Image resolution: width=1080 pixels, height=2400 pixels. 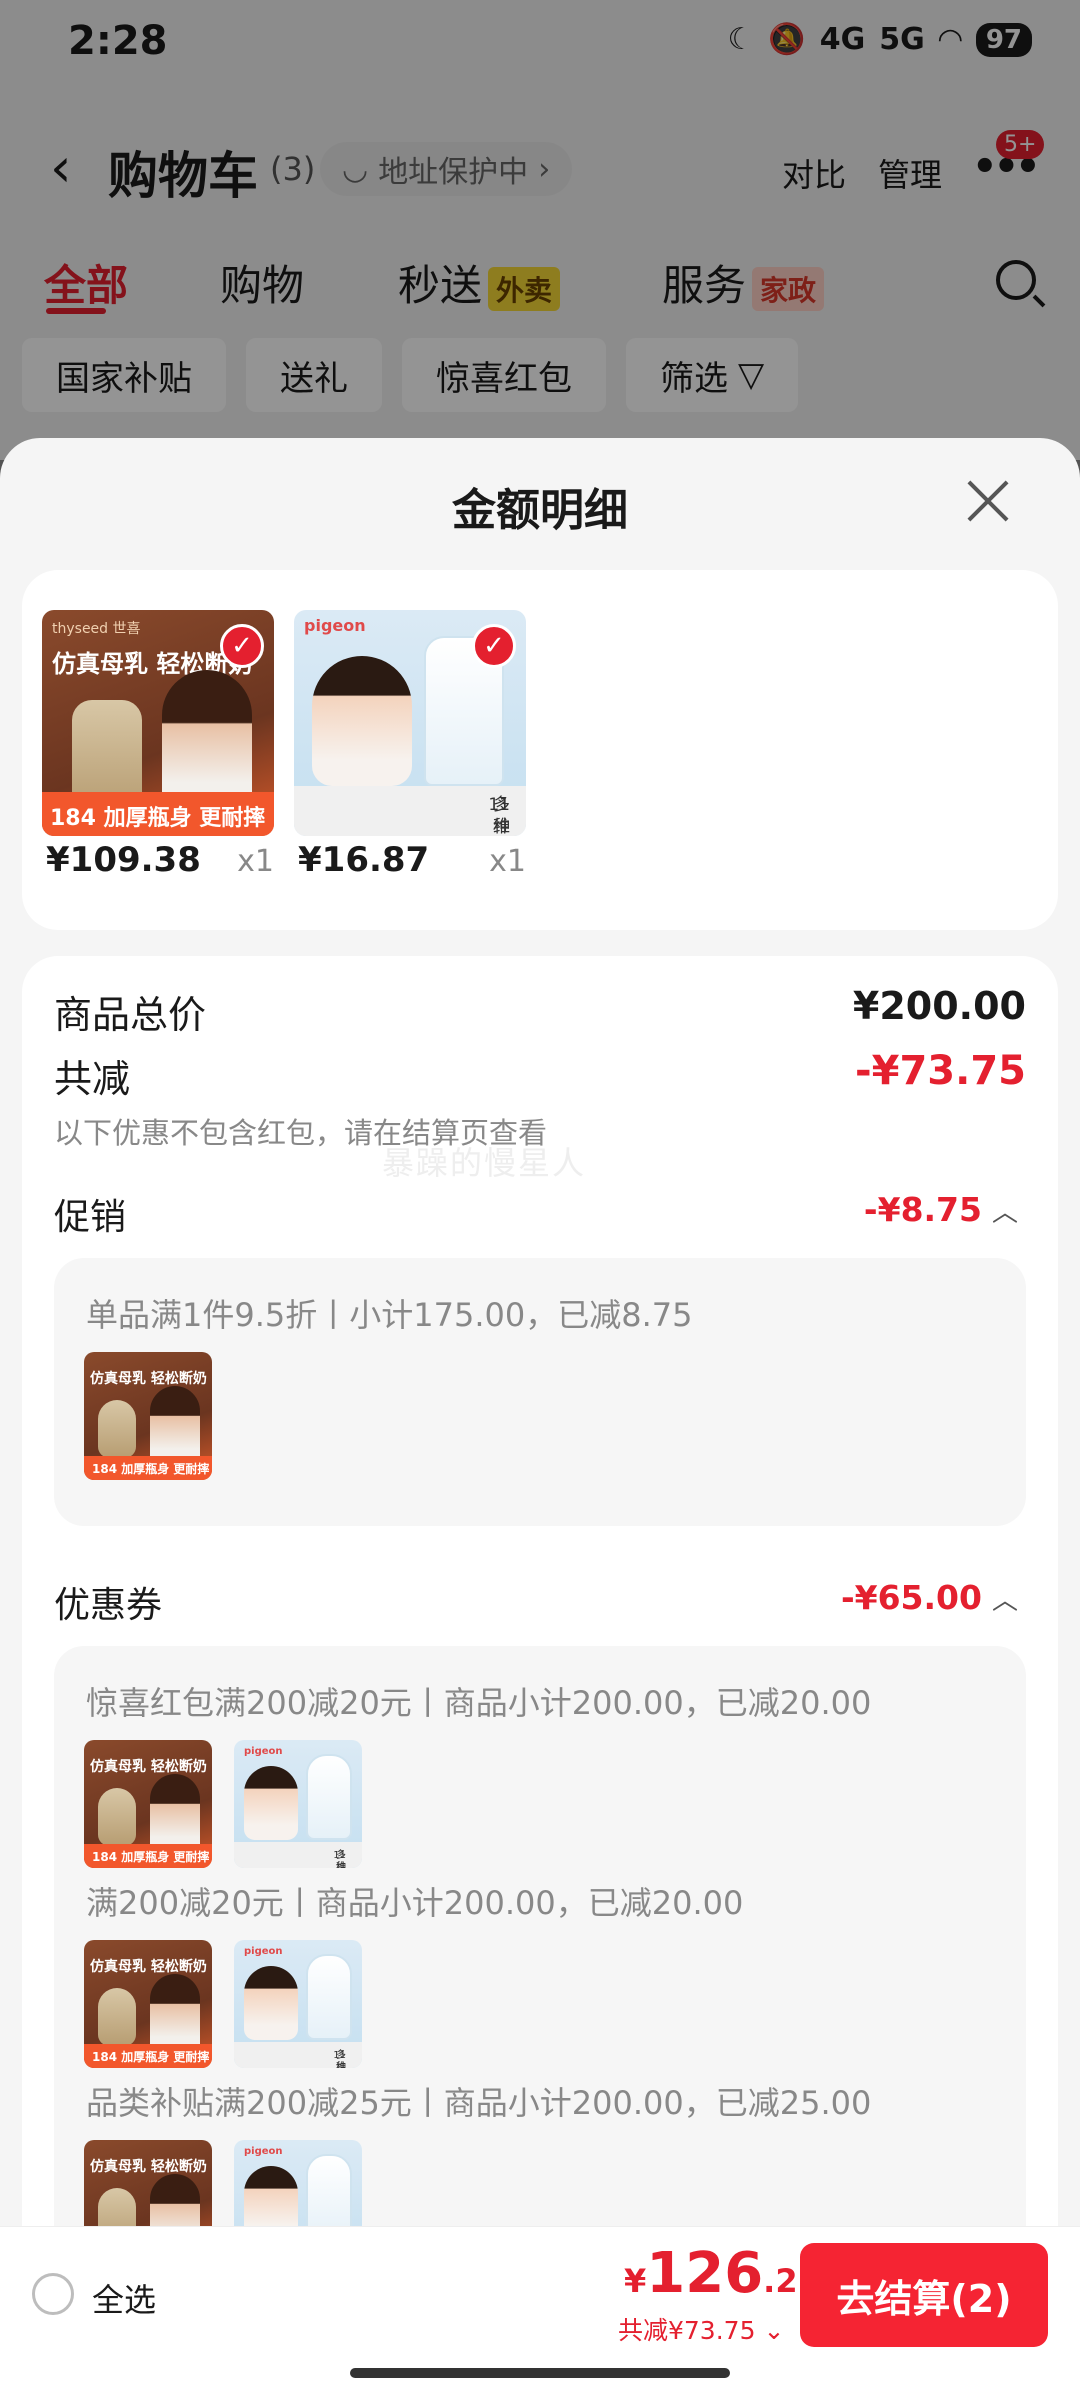 I want to click on product-image-strip-text: 184 加厚瓶身 更耐摔, so click(x=158, y=818).